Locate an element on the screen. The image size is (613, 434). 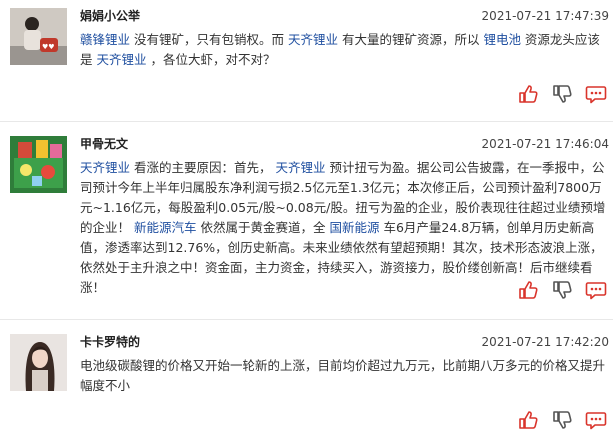
post-text: ，各位大虾，对不对？ is located at coordinates (211, 59).